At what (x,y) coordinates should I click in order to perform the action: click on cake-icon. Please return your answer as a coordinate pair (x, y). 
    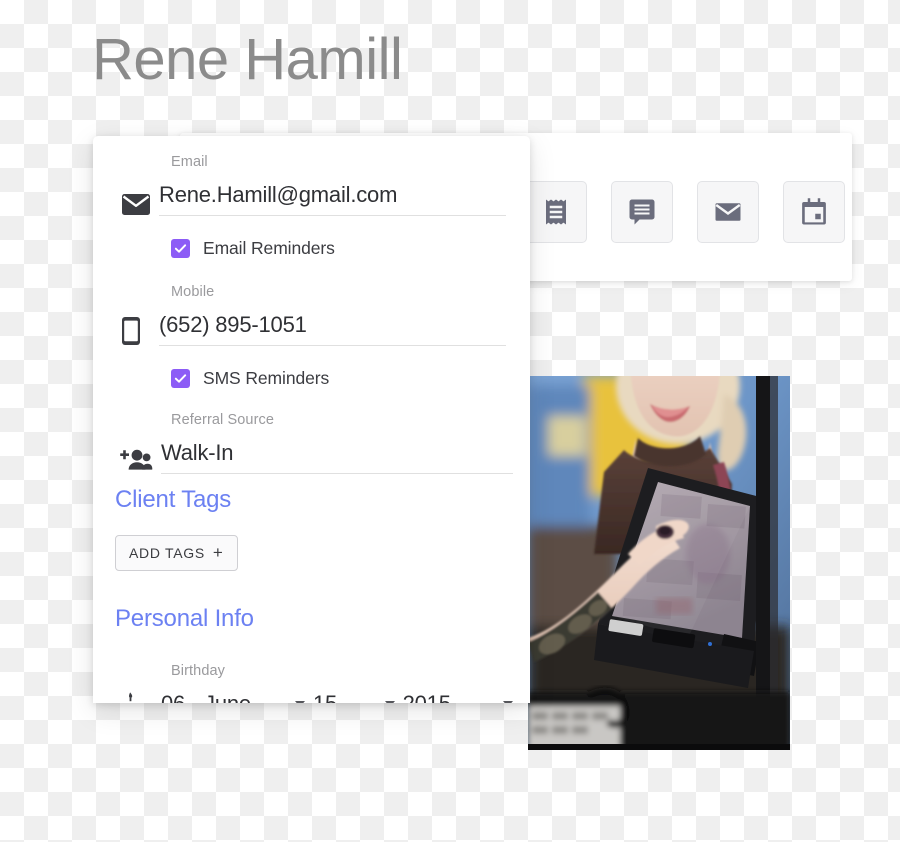
    Looking at the image, I should click on (138, 697).